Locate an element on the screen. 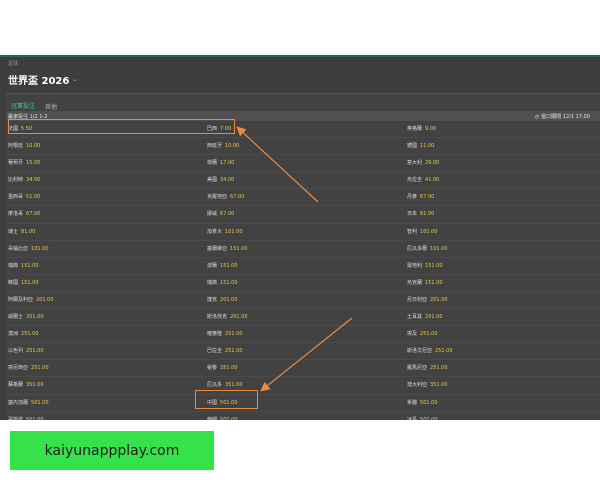 This screenshot has width=600, height=480. selection-cell: 葡萄牙 15.00 is located at coordinates (24, 162).